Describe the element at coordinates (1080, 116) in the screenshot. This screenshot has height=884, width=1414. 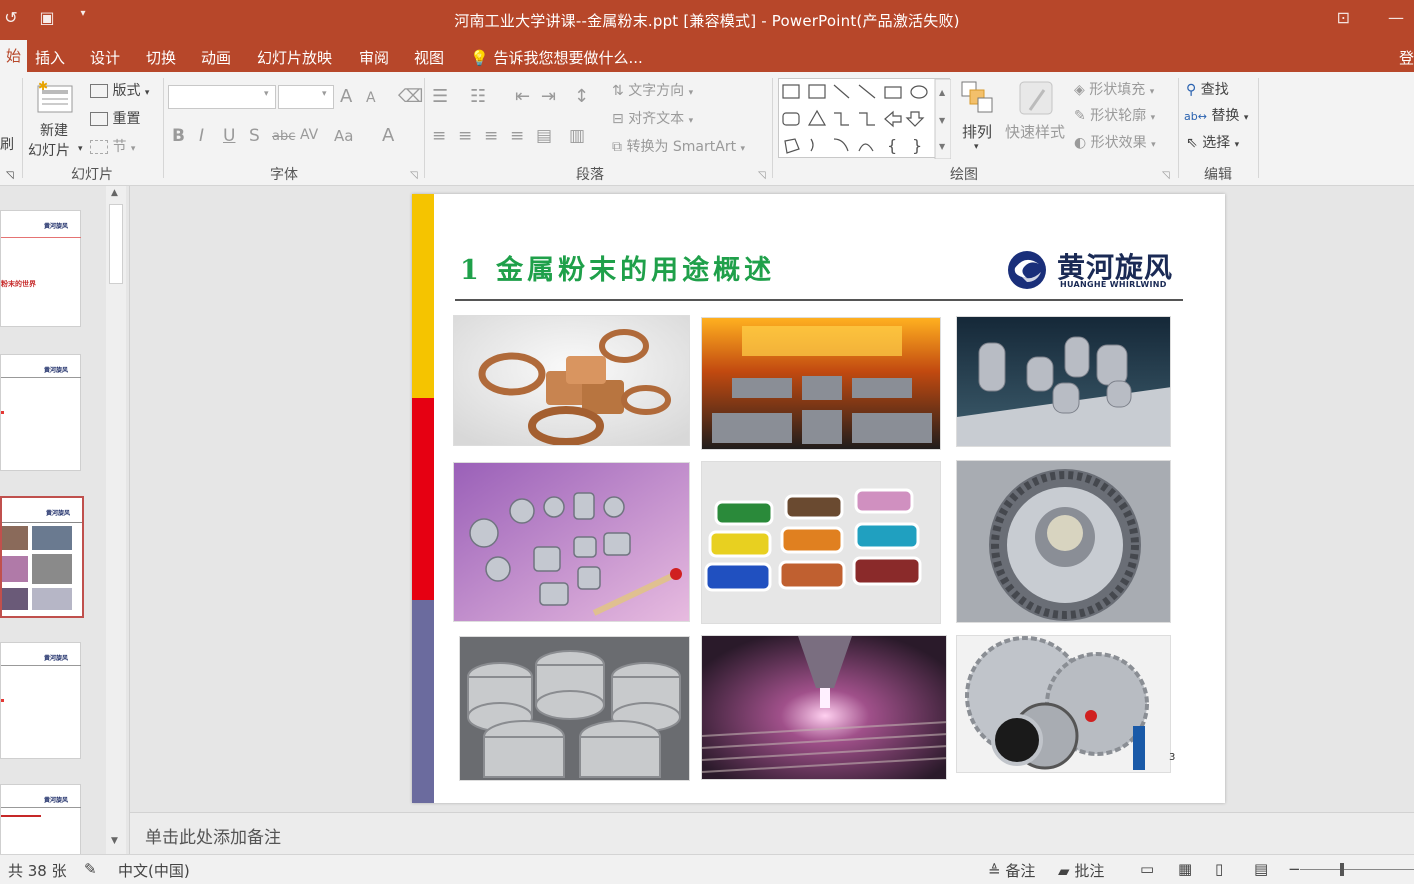
I see `pen-icon: ✎` at that location.